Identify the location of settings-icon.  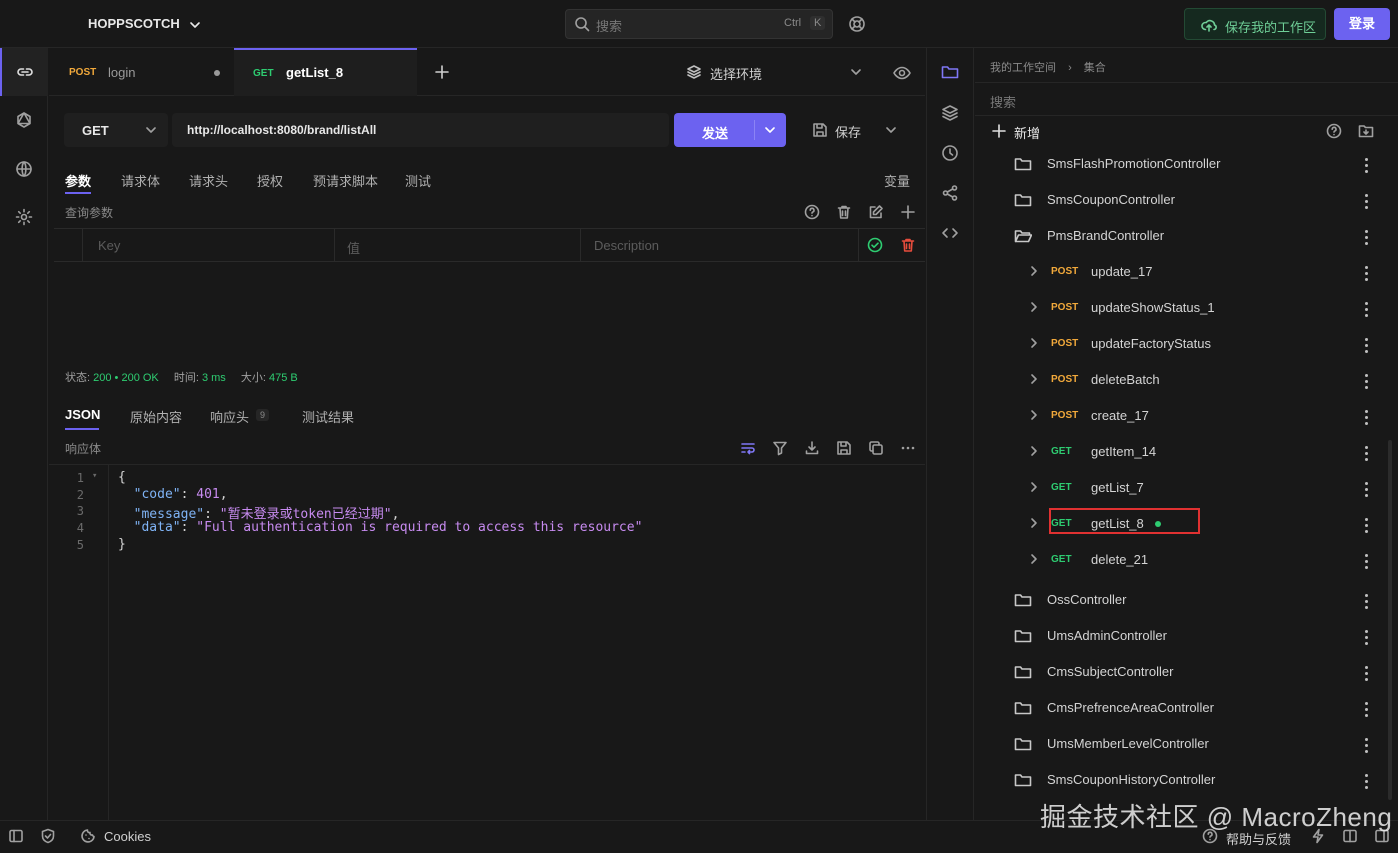
(24, 217).